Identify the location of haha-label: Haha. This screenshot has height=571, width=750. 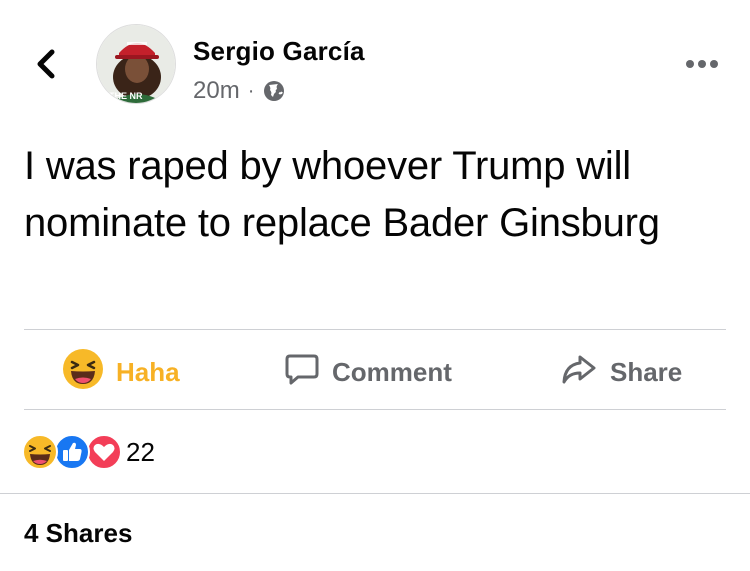
(148, 371).